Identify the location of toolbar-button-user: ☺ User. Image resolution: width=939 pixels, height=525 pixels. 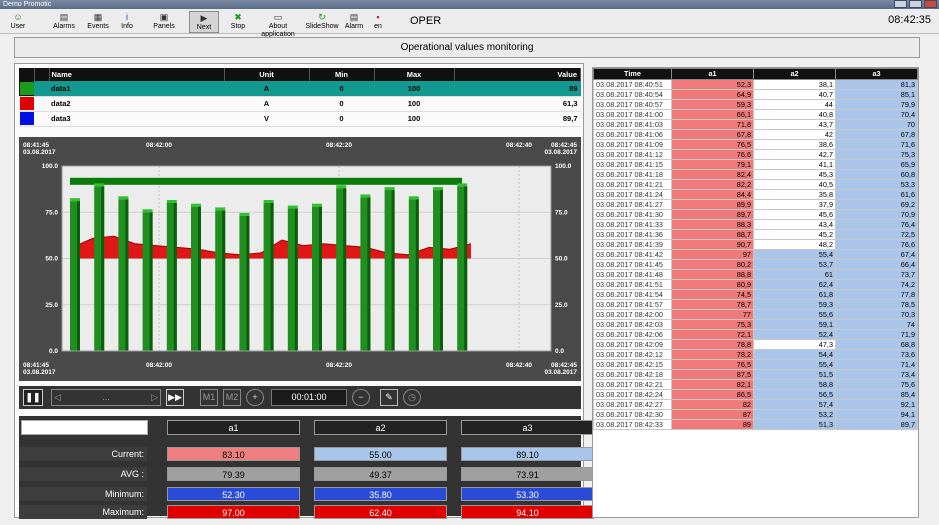
(18, 22).